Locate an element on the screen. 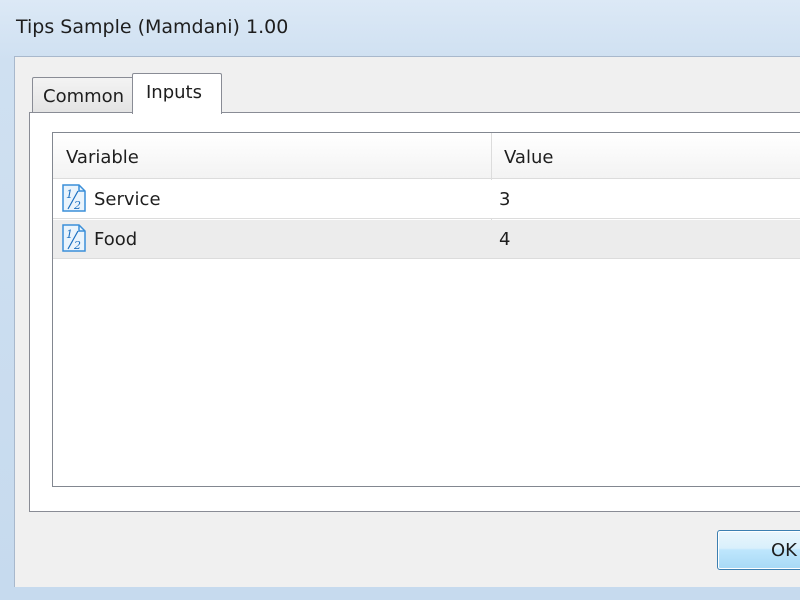 The width and height of the screenshot is (800, 600). tab-common-label: Common is located at coordinates (84, 96).